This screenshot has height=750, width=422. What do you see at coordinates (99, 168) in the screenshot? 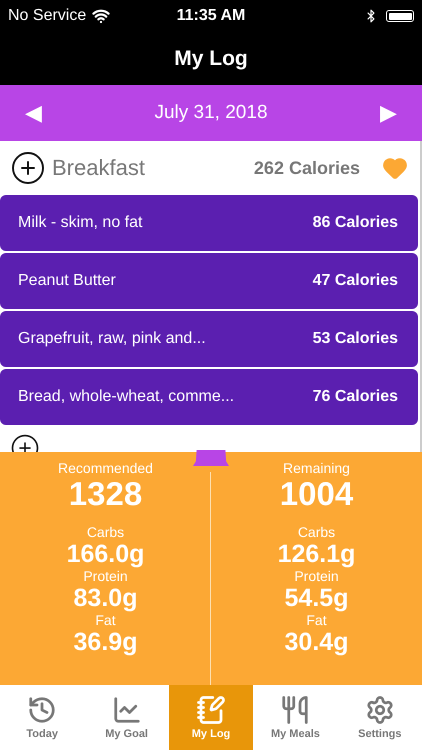
I see `meal-name: Breakfast` at bounding box center [99, 168].